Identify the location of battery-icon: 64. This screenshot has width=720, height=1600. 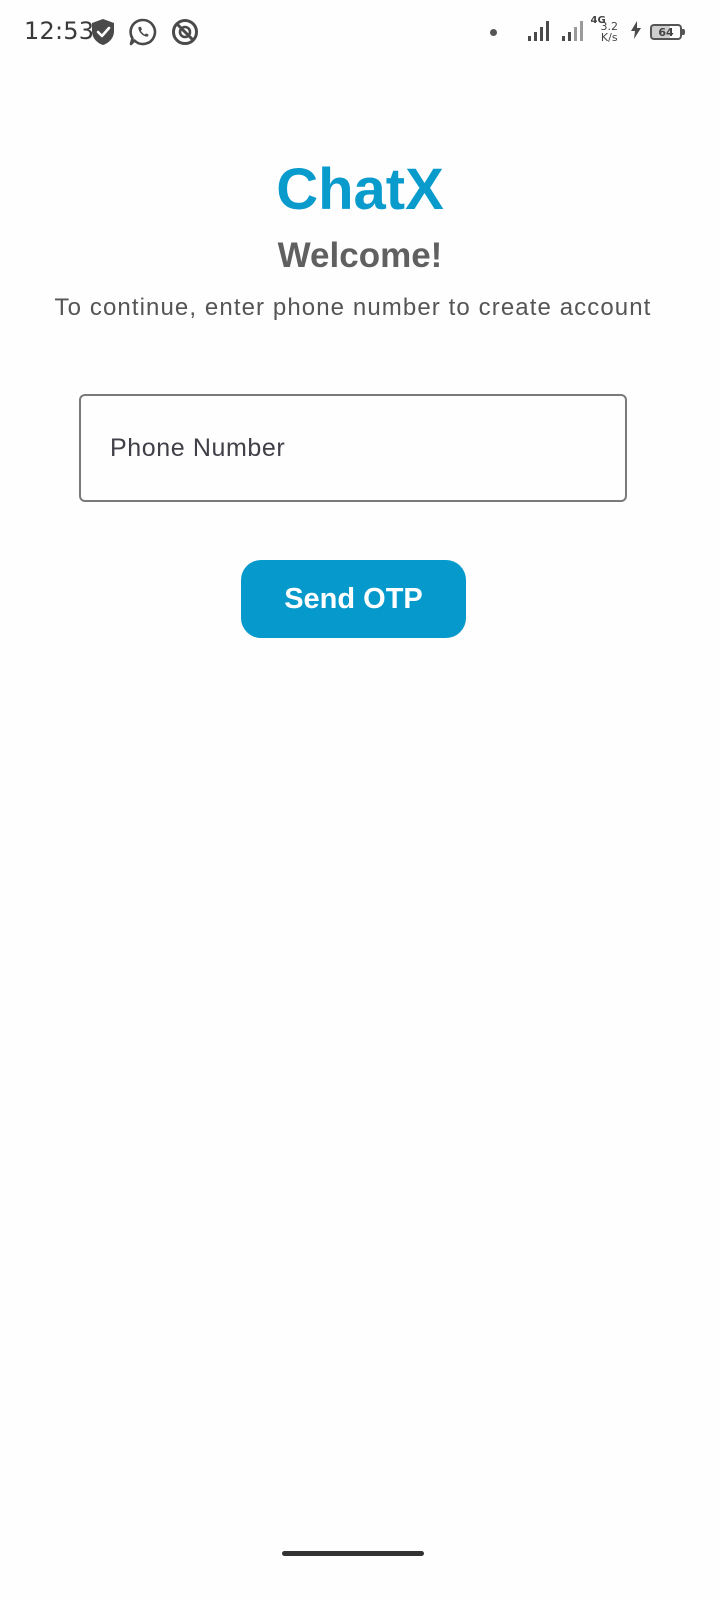
(667, 32).